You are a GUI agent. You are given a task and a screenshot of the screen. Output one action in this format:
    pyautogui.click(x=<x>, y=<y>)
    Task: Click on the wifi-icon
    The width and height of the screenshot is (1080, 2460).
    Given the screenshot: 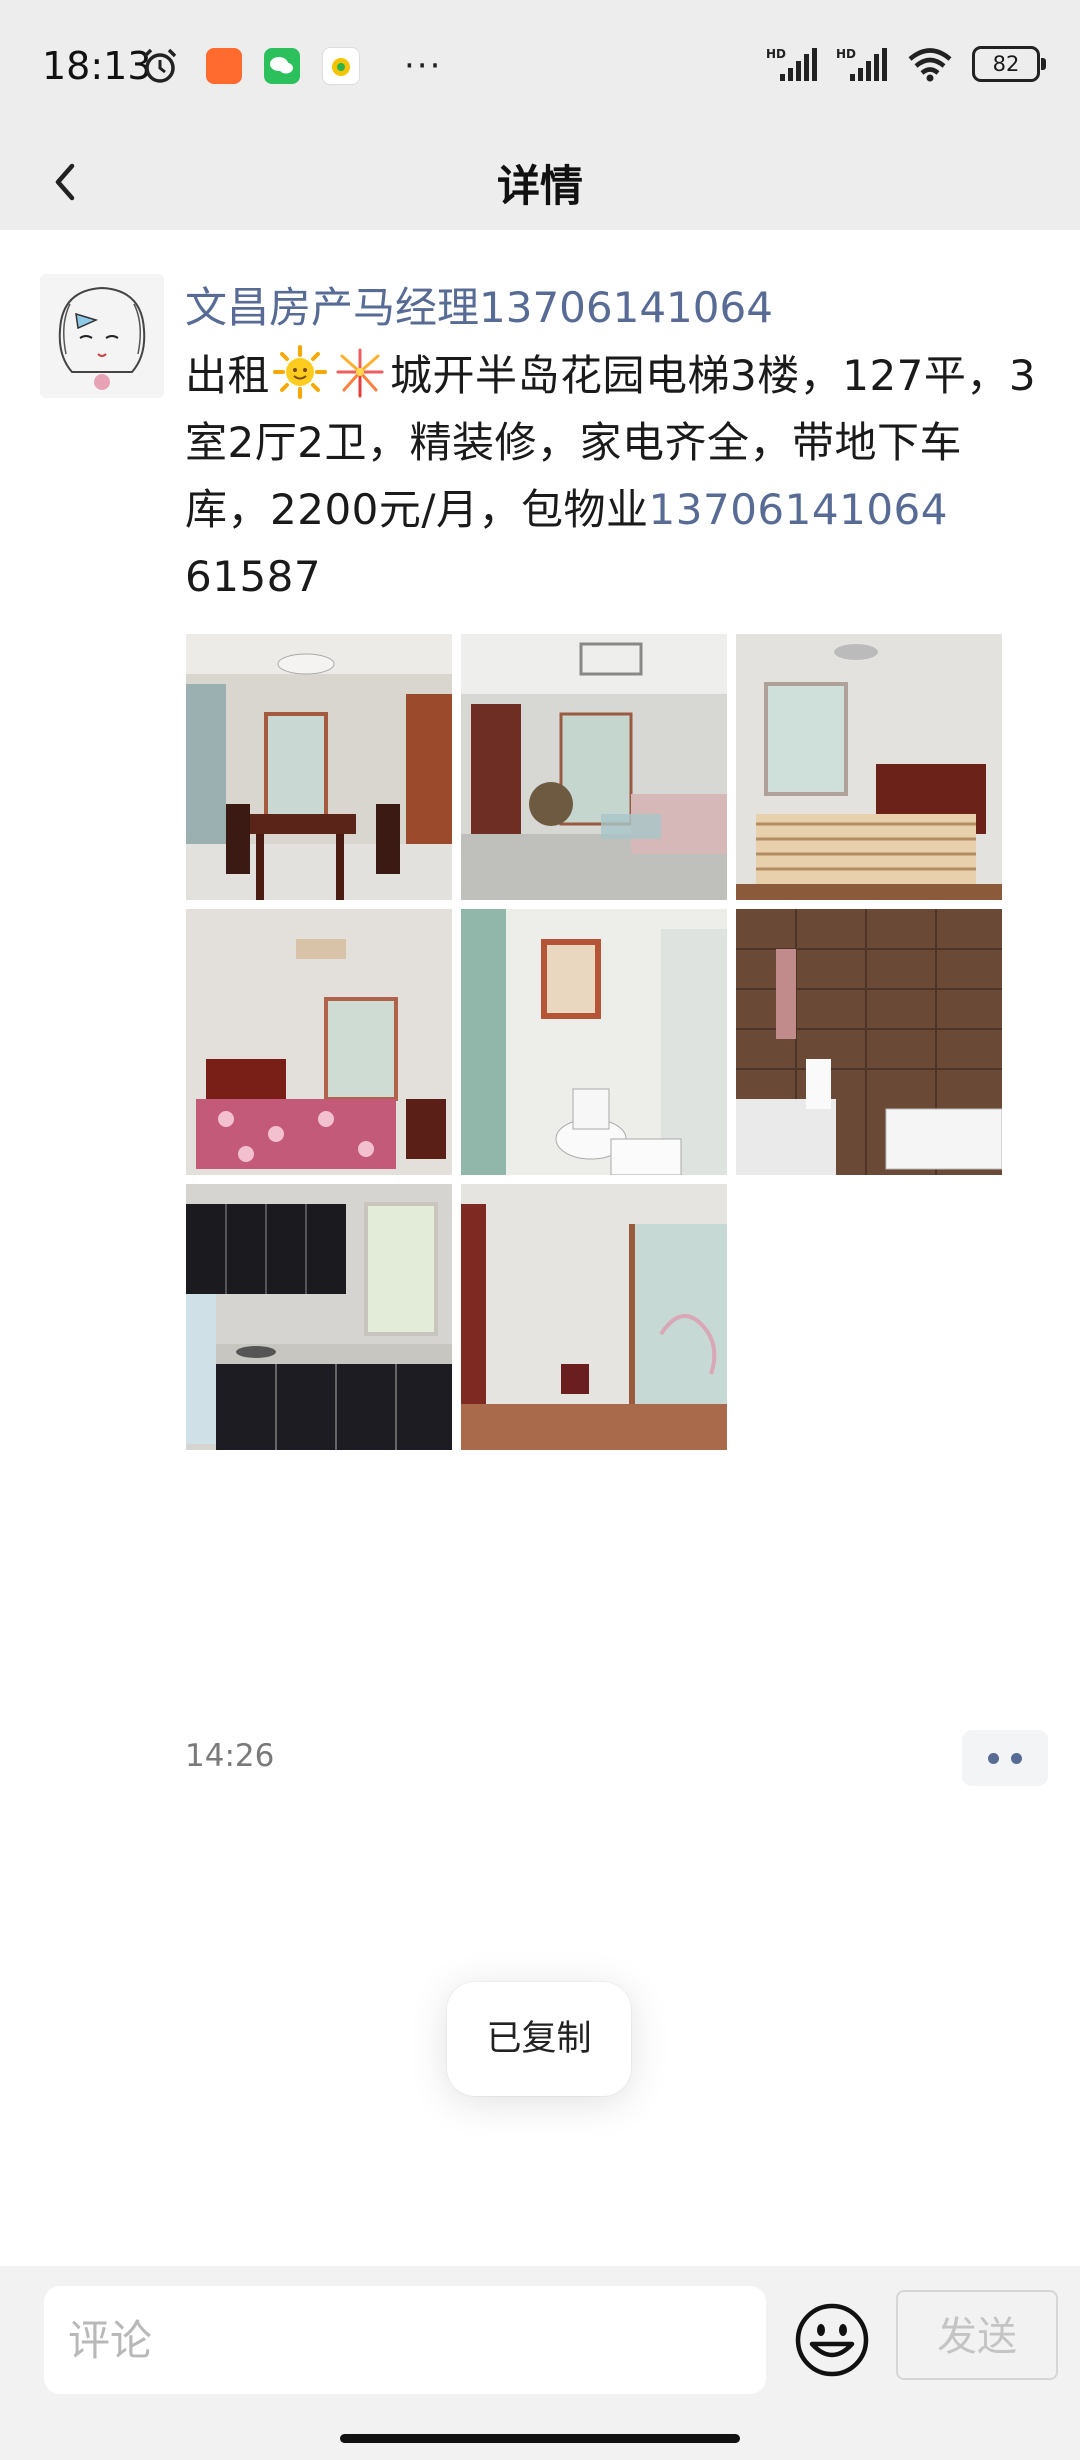 What is the action you would take?
    pyautogui.click(x=930, y=65)
    